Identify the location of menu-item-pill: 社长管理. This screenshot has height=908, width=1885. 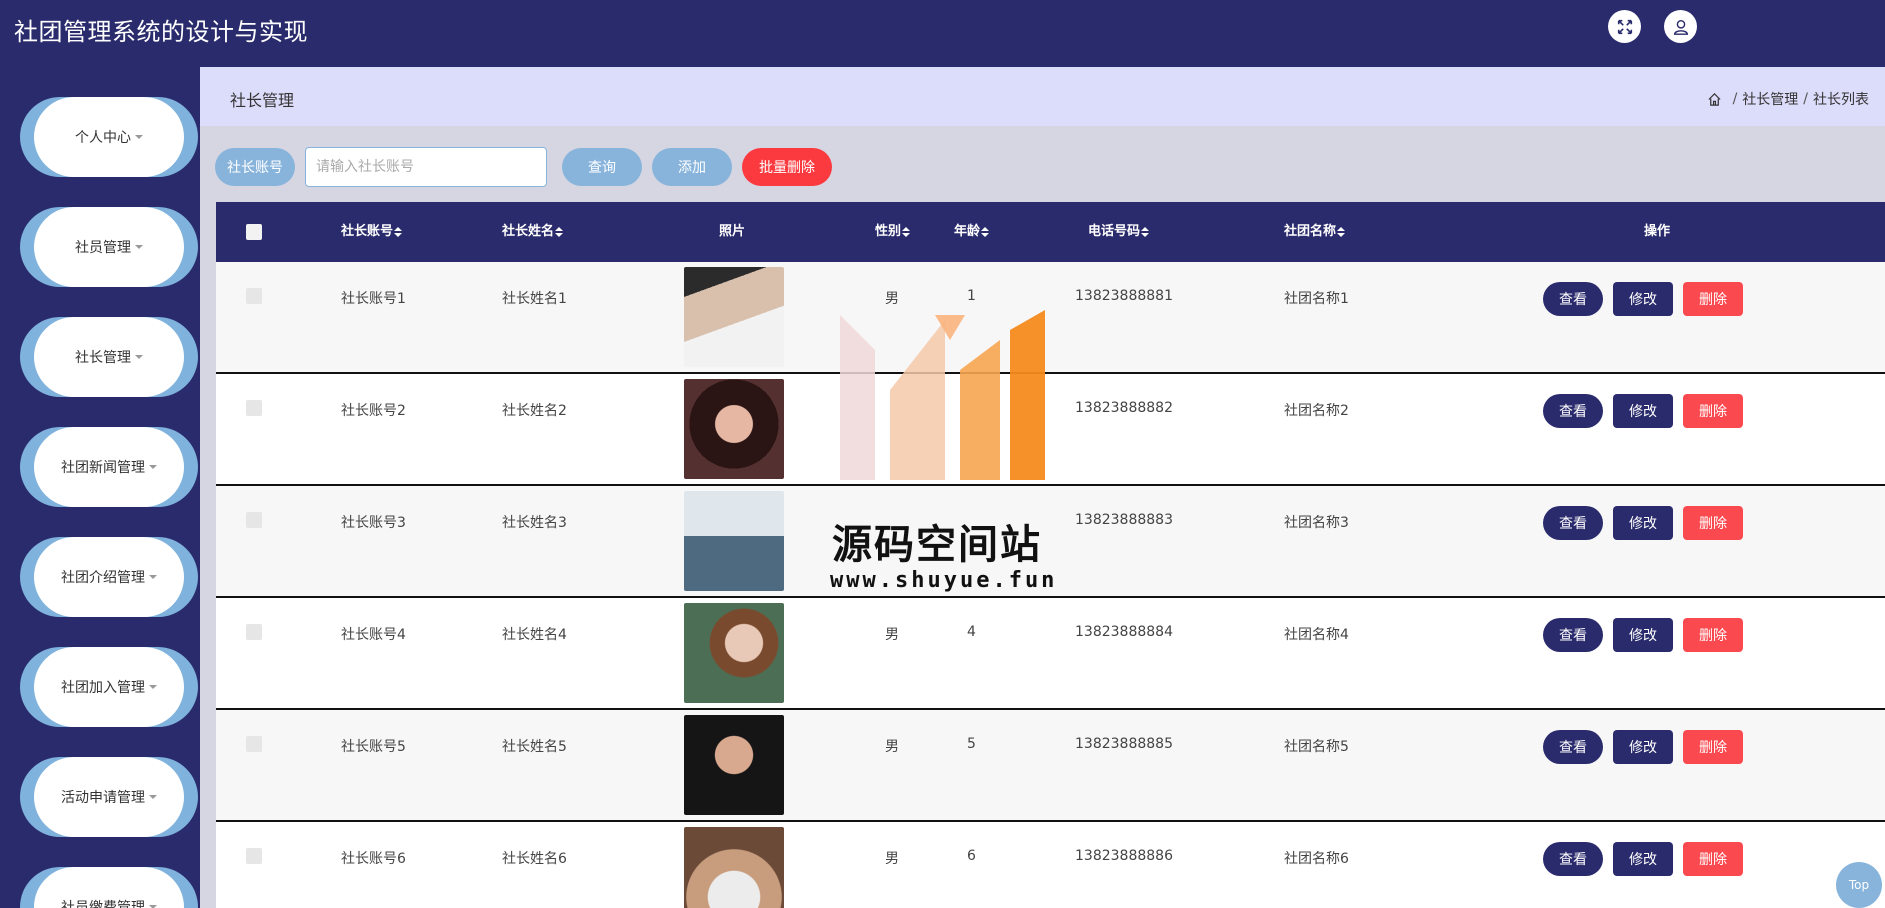
(109, 357).